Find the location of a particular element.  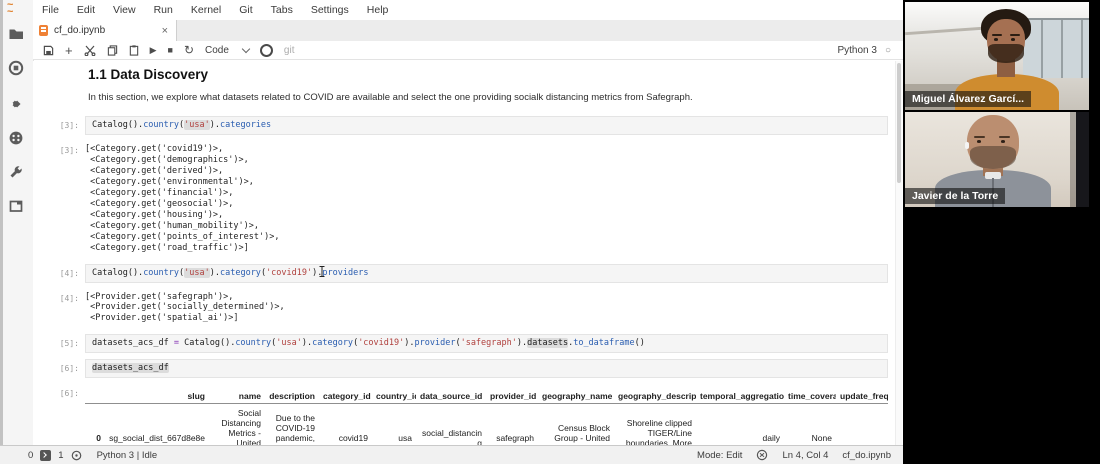

code-token: provider is located at coordinates (435, 343).